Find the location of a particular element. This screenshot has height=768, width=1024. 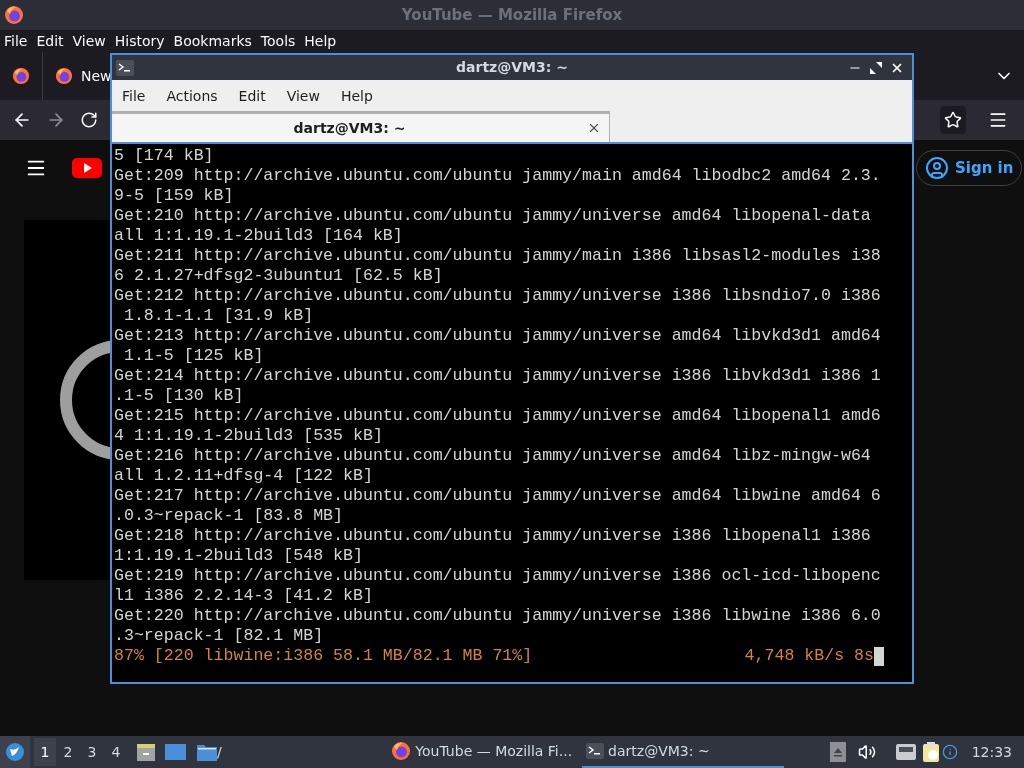

output-line: Get:219 http://archive.ubuntu.com/ubuntu jammy/universe i386 ocl-icd-libopenc is located at coordinates (497, 576).